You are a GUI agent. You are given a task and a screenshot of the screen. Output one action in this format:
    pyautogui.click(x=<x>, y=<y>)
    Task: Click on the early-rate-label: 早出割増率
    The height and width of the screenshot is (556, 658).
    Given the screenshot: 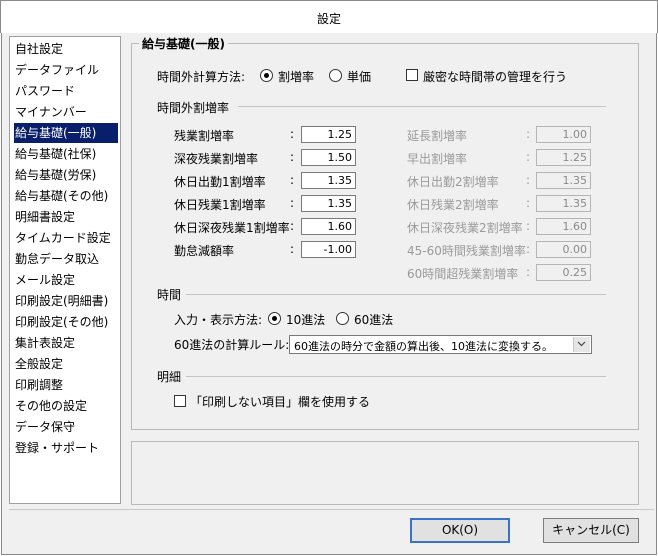 What is the action you would take?
    pyautogui.click(x=437, y=159)
    